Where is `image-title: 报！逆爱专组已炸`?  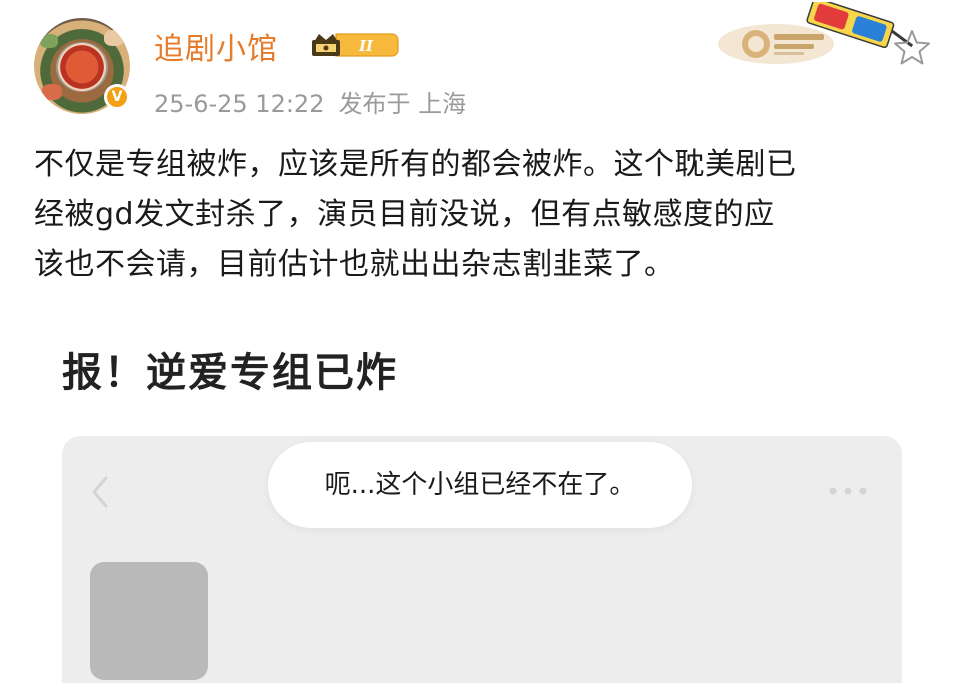
image-title: 报！逆爱专组已炸 is located at coordinates (230, 373).